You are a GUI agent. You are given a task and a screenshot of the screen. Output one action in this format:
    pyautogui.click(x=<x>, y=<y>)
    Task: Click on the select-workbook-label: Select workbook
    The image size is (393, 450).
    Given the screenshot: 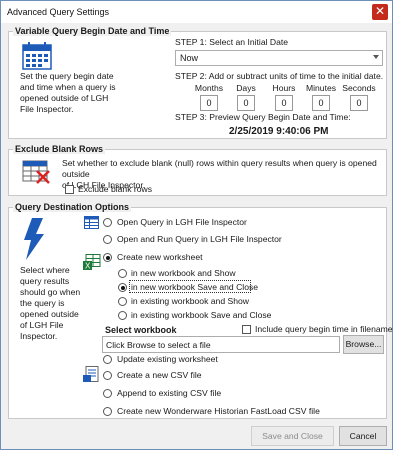 What is the action you would take?
    pyautogui.click(x=141, y=330)
    